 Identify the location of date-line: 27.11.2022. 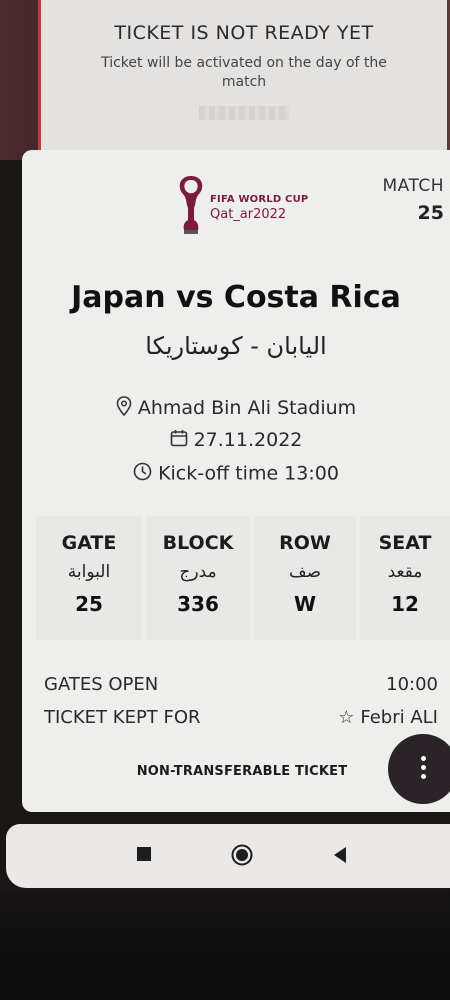
(236, 440).